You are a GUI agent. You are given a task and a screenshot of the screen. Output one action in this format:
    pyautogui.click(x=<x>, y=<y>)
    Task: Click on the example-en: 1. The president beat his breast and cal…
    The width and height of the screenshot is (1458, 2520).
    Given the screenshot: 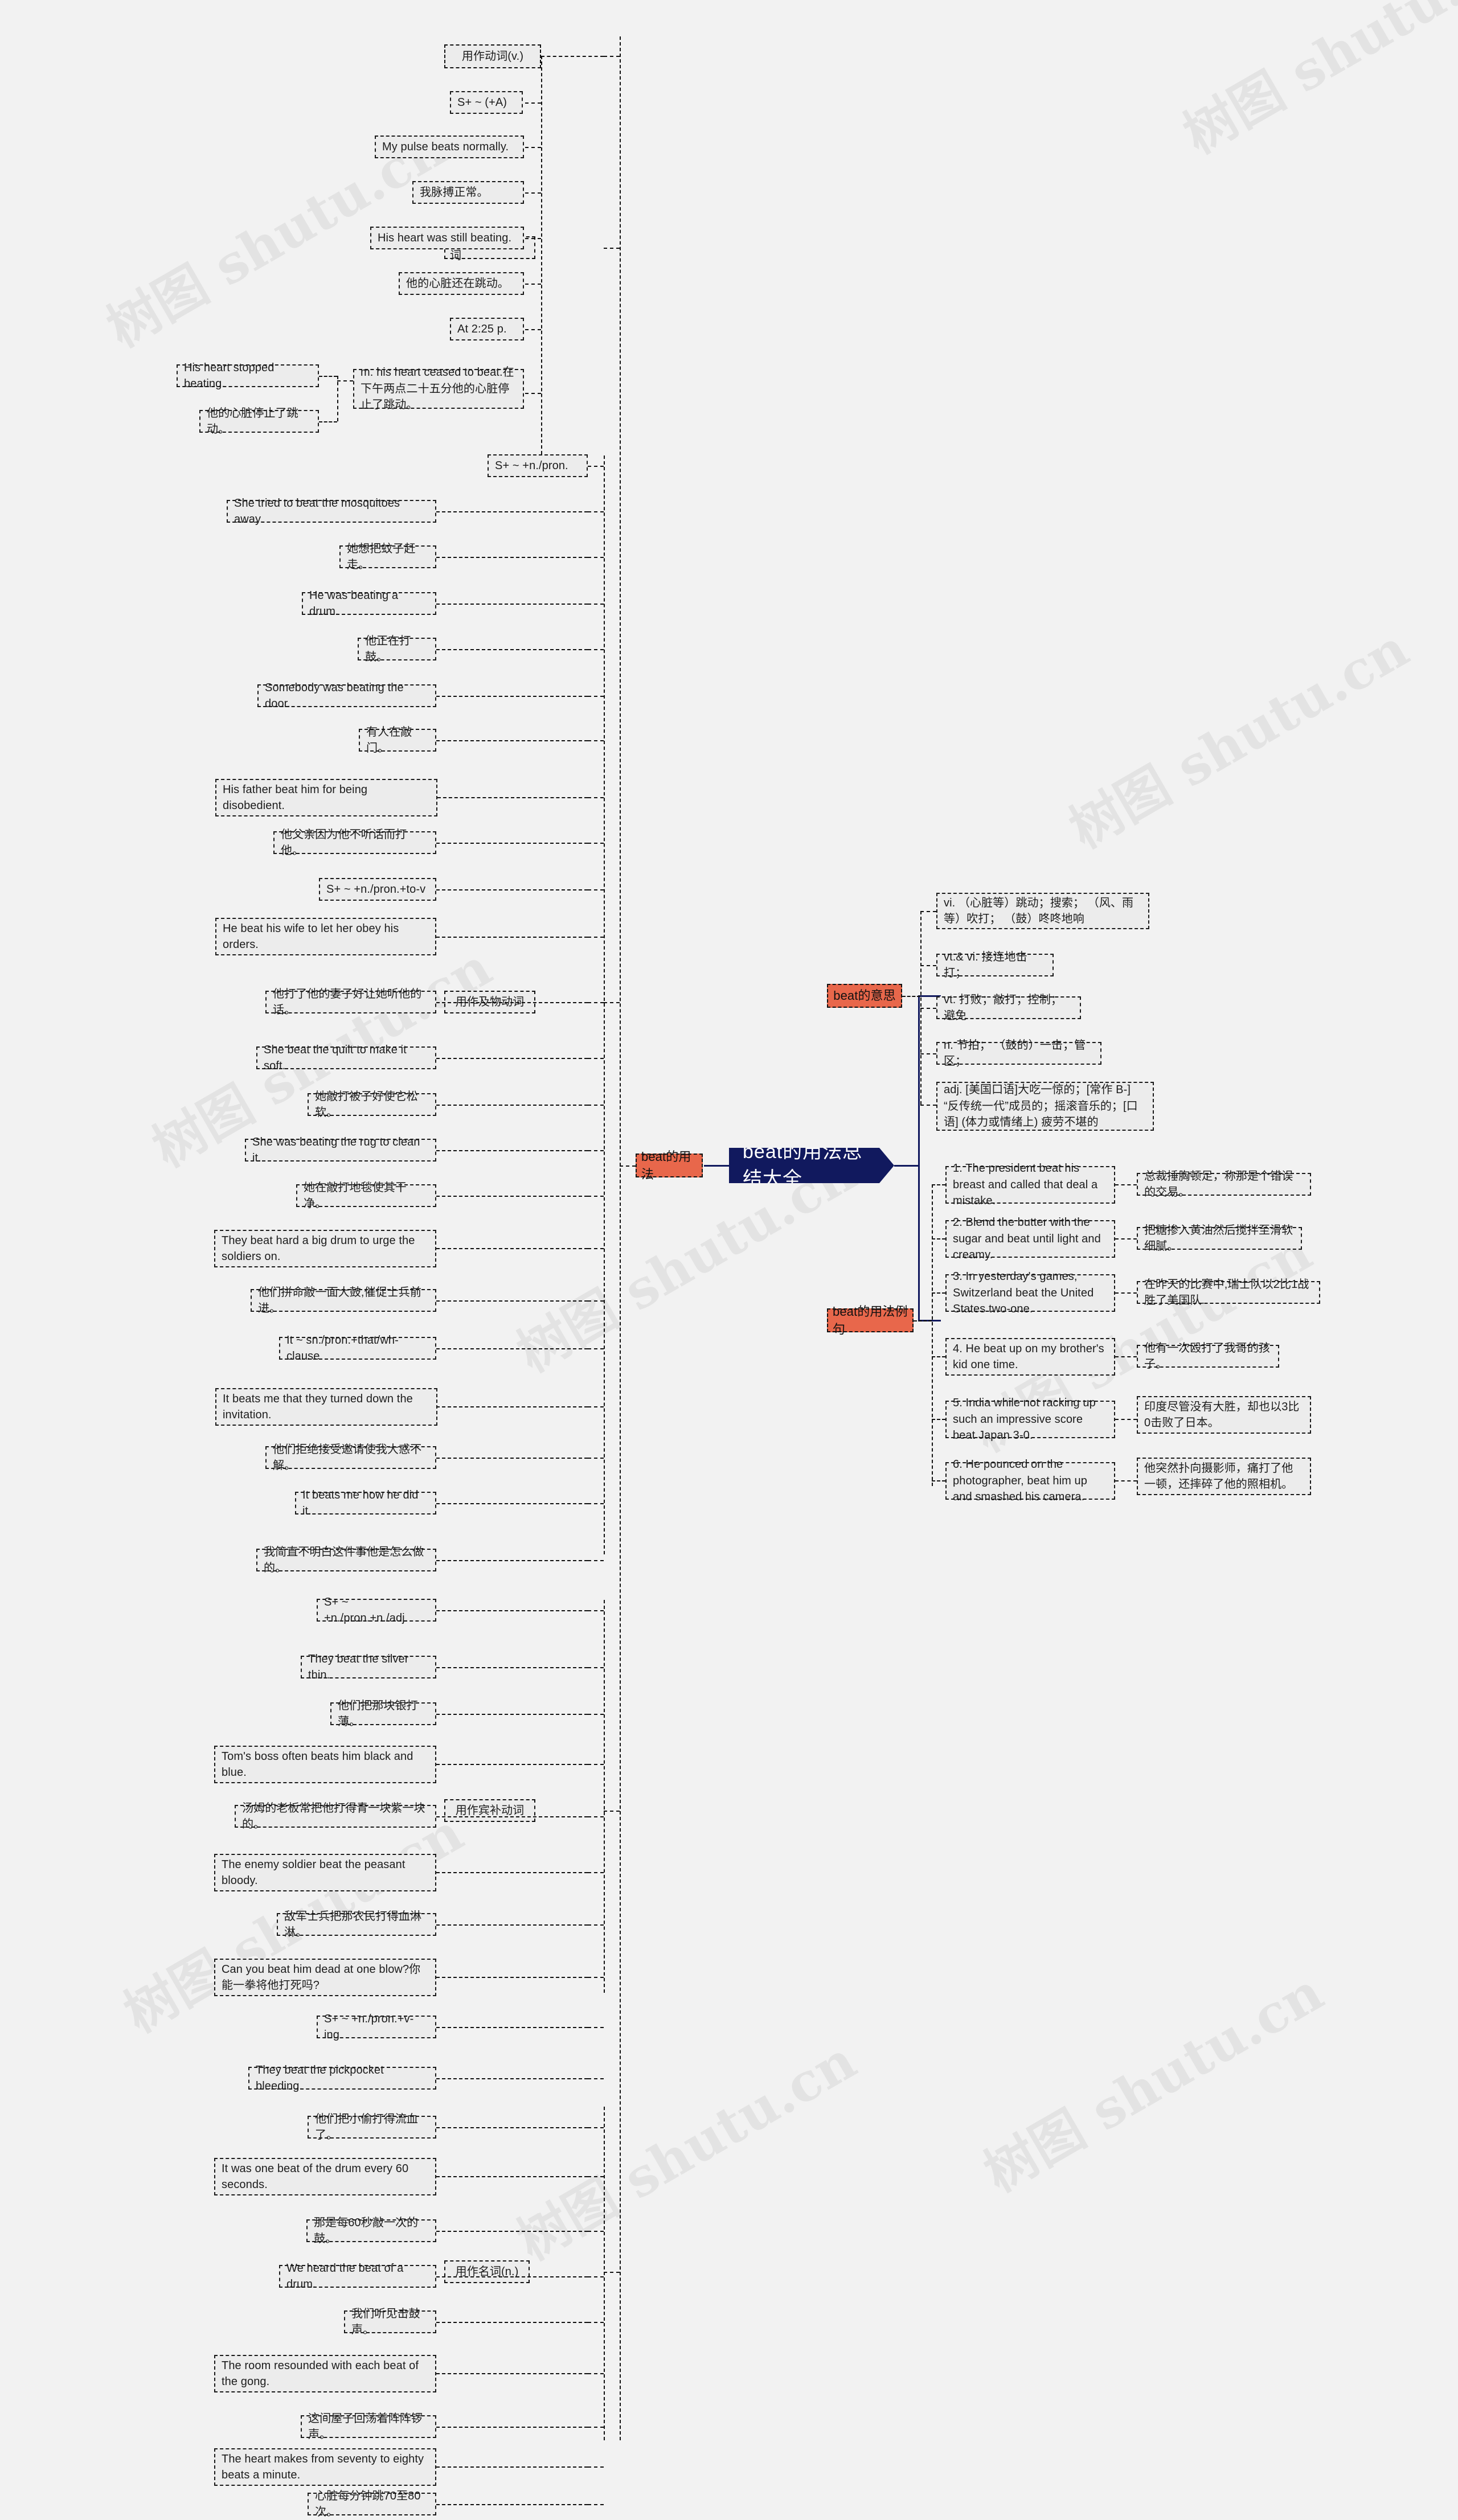 What is the action you would take?
    pyautogui.click(x=1030, y=1185)
    